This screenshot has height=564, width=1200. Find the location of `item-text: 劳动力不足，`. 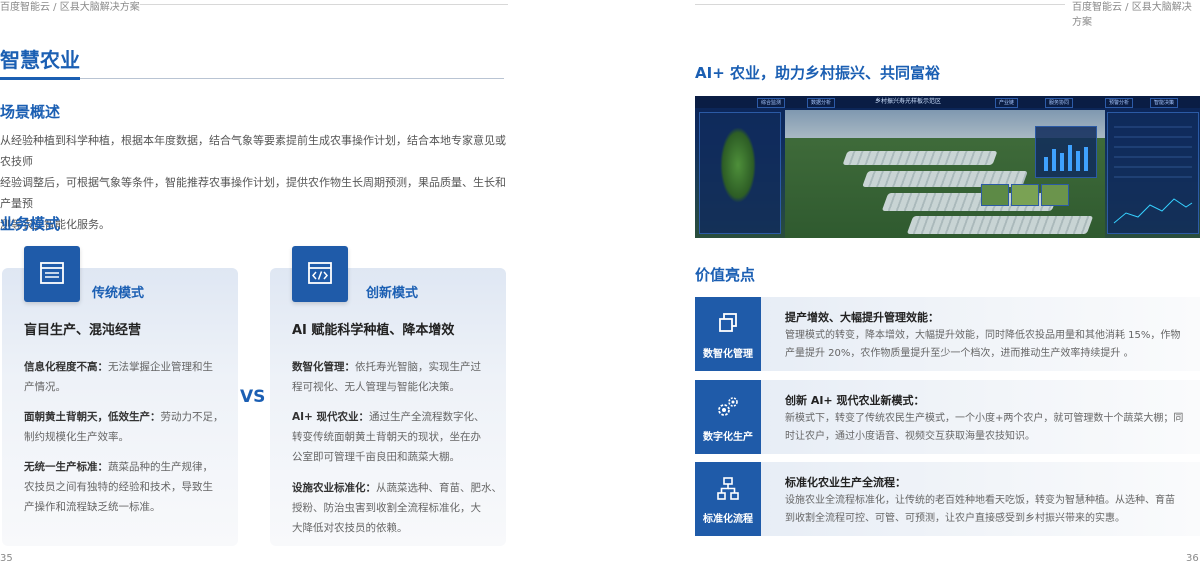

item-text: 劳动力不足， is located at coordinates (192, 417).